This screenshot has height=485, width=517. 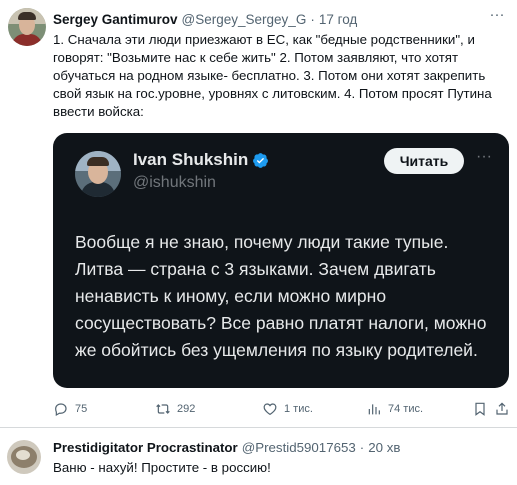 What do you see at coordinates (175, 409) in the screenshot?
I see `retweet-button: 292` at bounding box center [175, 409].